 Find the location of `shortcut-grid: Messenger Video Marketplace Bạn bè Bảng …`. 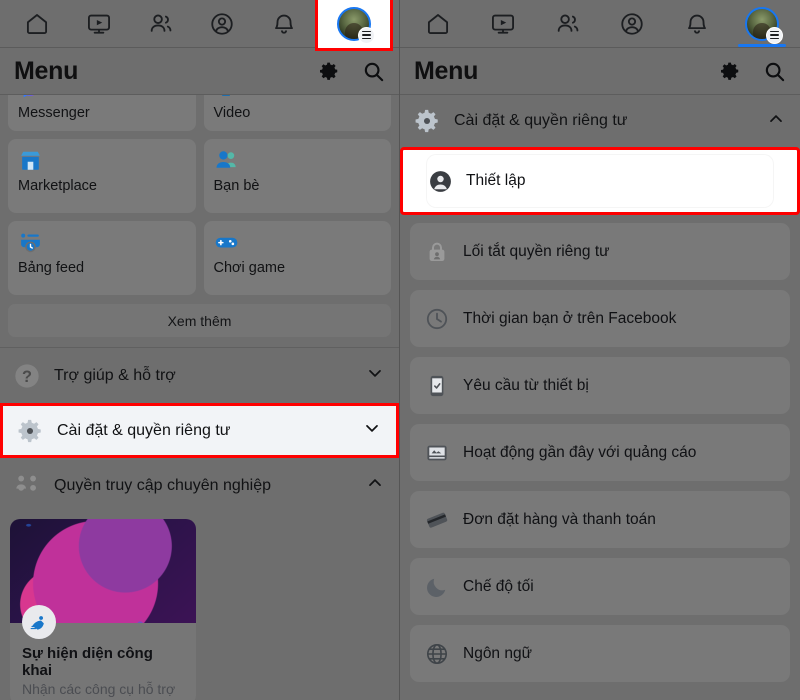

shortcut-grid: Messenger Video Marketplace Bạn bè Bảng … is located at coordinates (199, 195).